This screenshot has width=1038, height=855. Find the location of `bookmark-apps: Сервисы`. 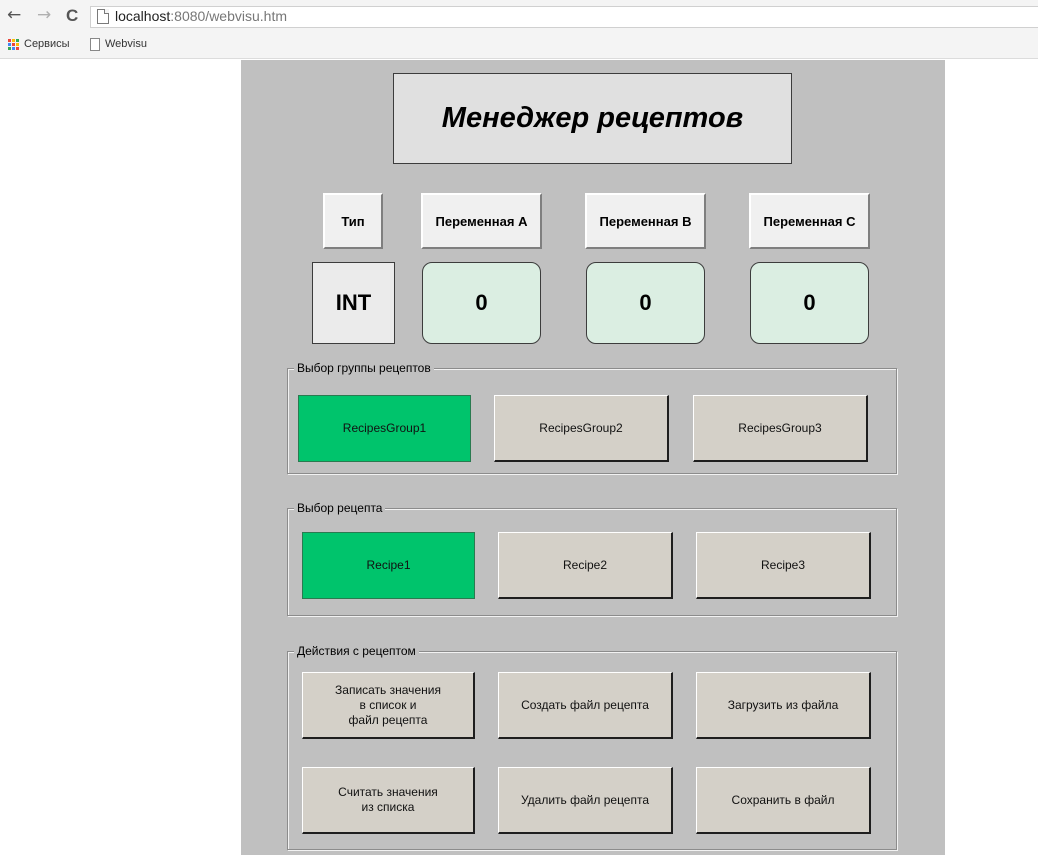

bookmark-apps: Сервисы is located at coordinates (39, 44).